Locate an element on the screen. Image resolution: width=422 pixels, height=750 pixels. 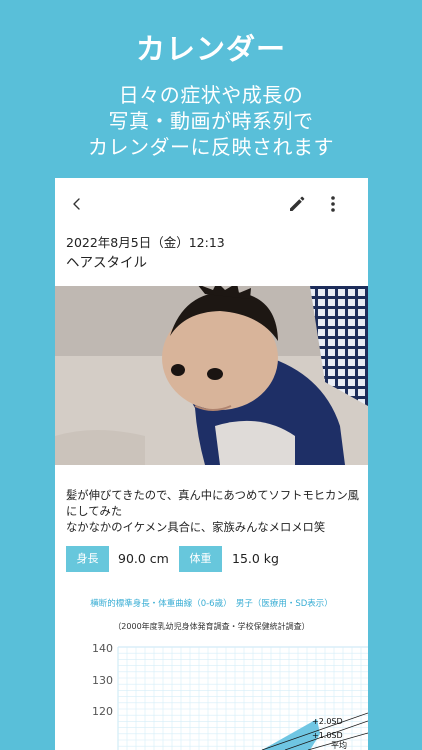
note-line: 髪が伸びてきたので、真ん中にあつめてソフトモヒカン風 is located at coordinates (212, 495).